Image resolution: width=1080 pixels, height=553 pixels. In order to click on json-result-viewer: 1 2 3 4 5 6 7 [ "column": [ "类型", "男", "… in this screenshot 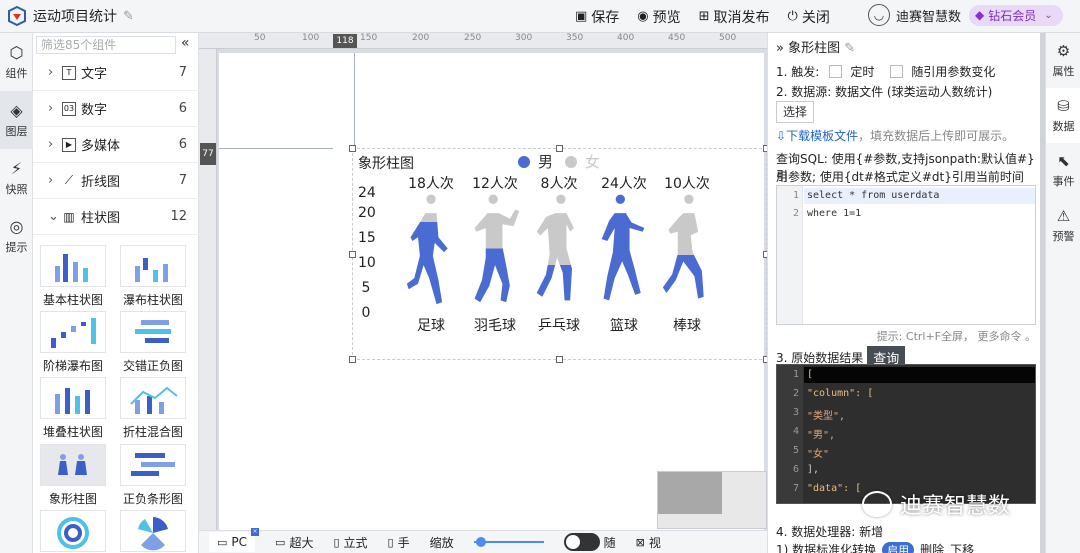, I will do `click(906, 434)`.